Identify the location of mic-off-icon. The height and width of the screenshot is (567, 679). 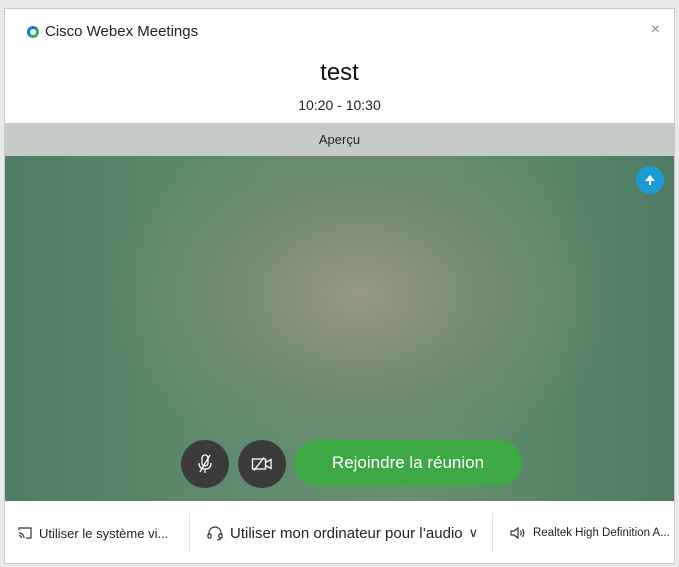
(205, 463).